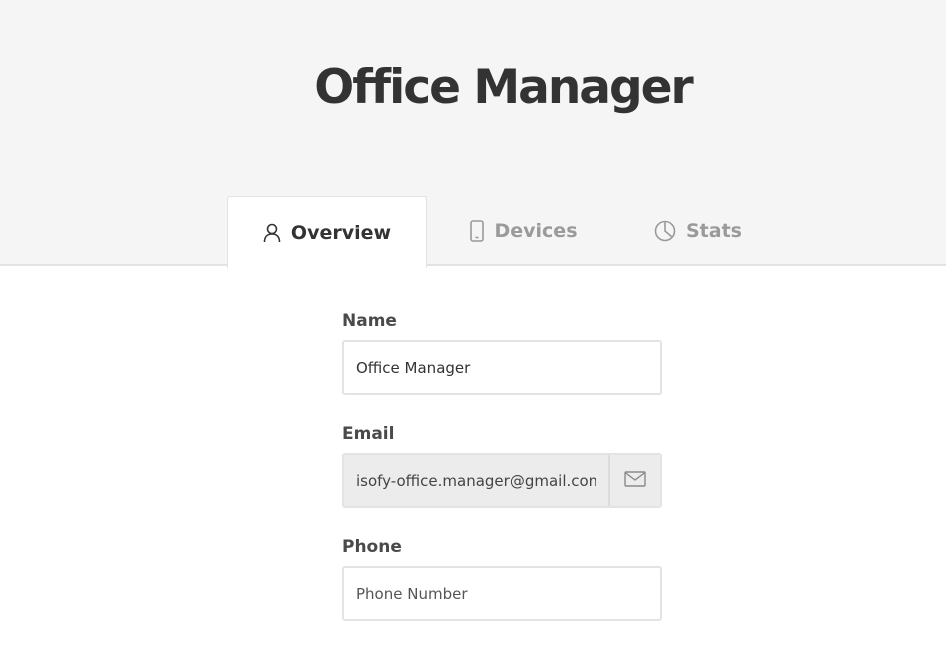 The image size is (946, 649). Describe the element at coordinates (665, 231) in the screenshot. I see `pie-chart-icon` at that location.